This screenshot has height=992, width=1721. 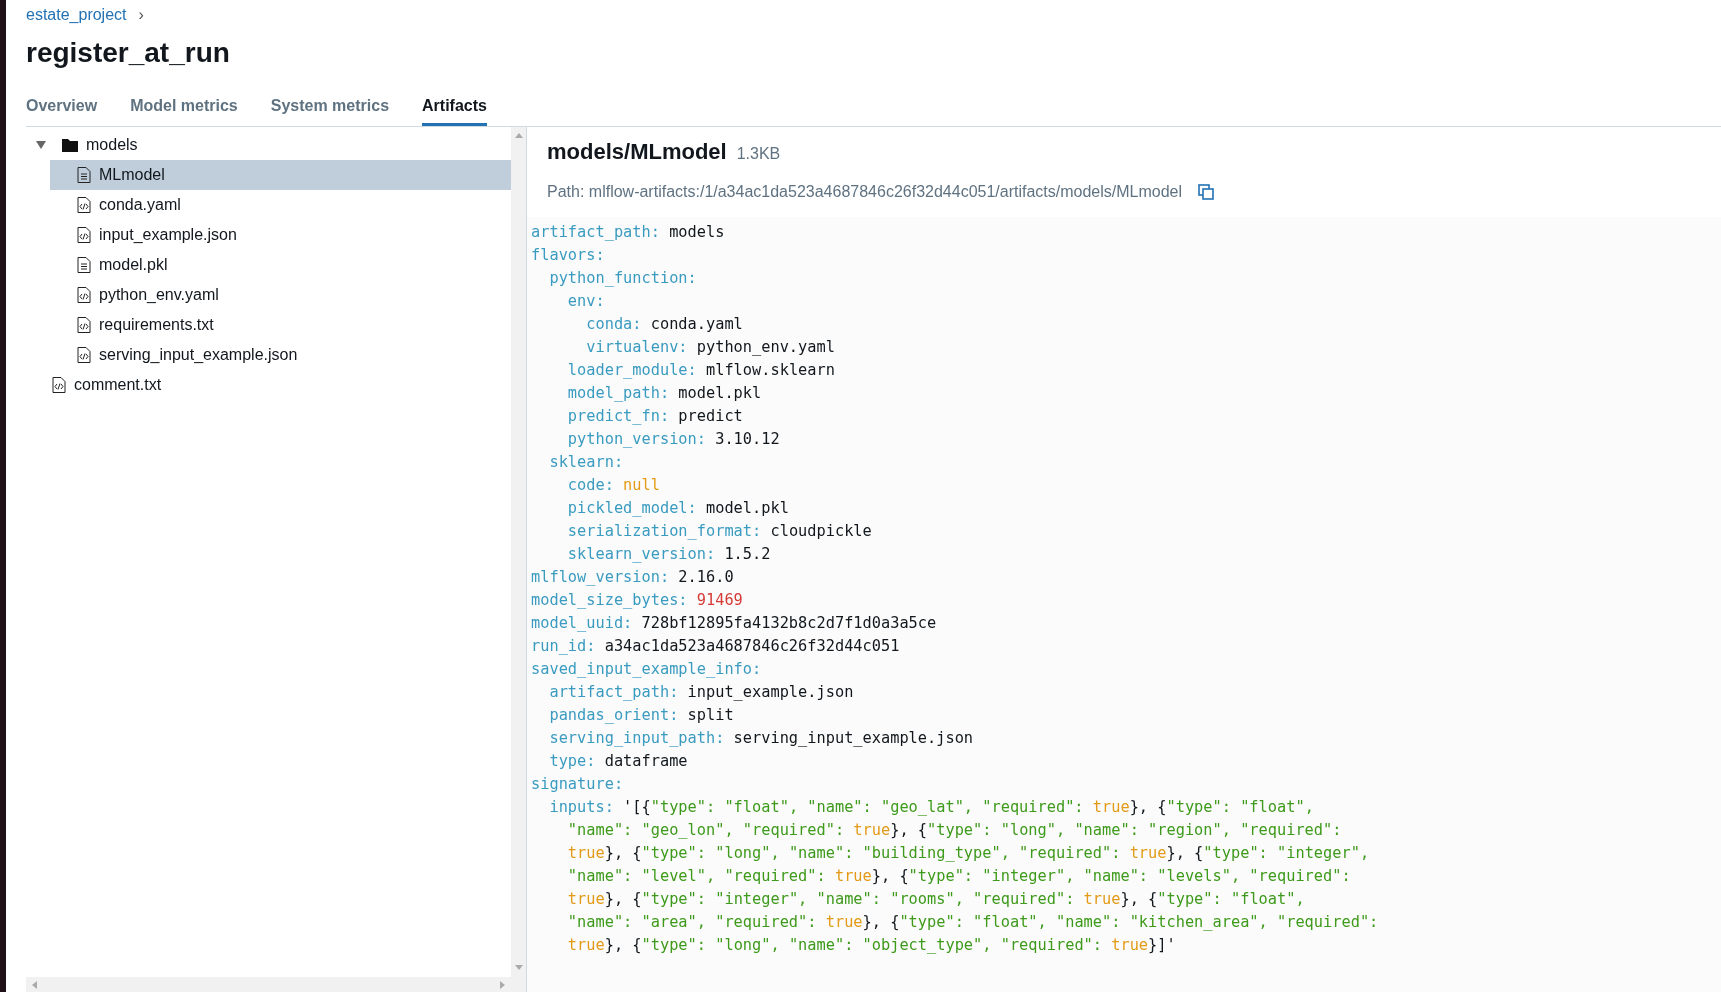 I want to click on scroll-left-arrow-icon, so click(x=34, y=984).